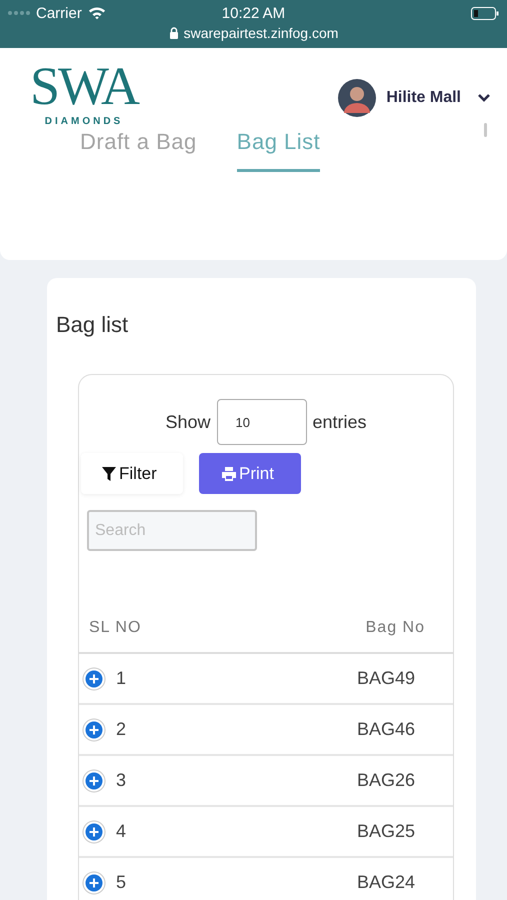 This screenshot has height=900, width=507. What do you see at coordinates (121, 678) in the screenshot?
I see `table-cell: 1` at bounding box center [121, 678].